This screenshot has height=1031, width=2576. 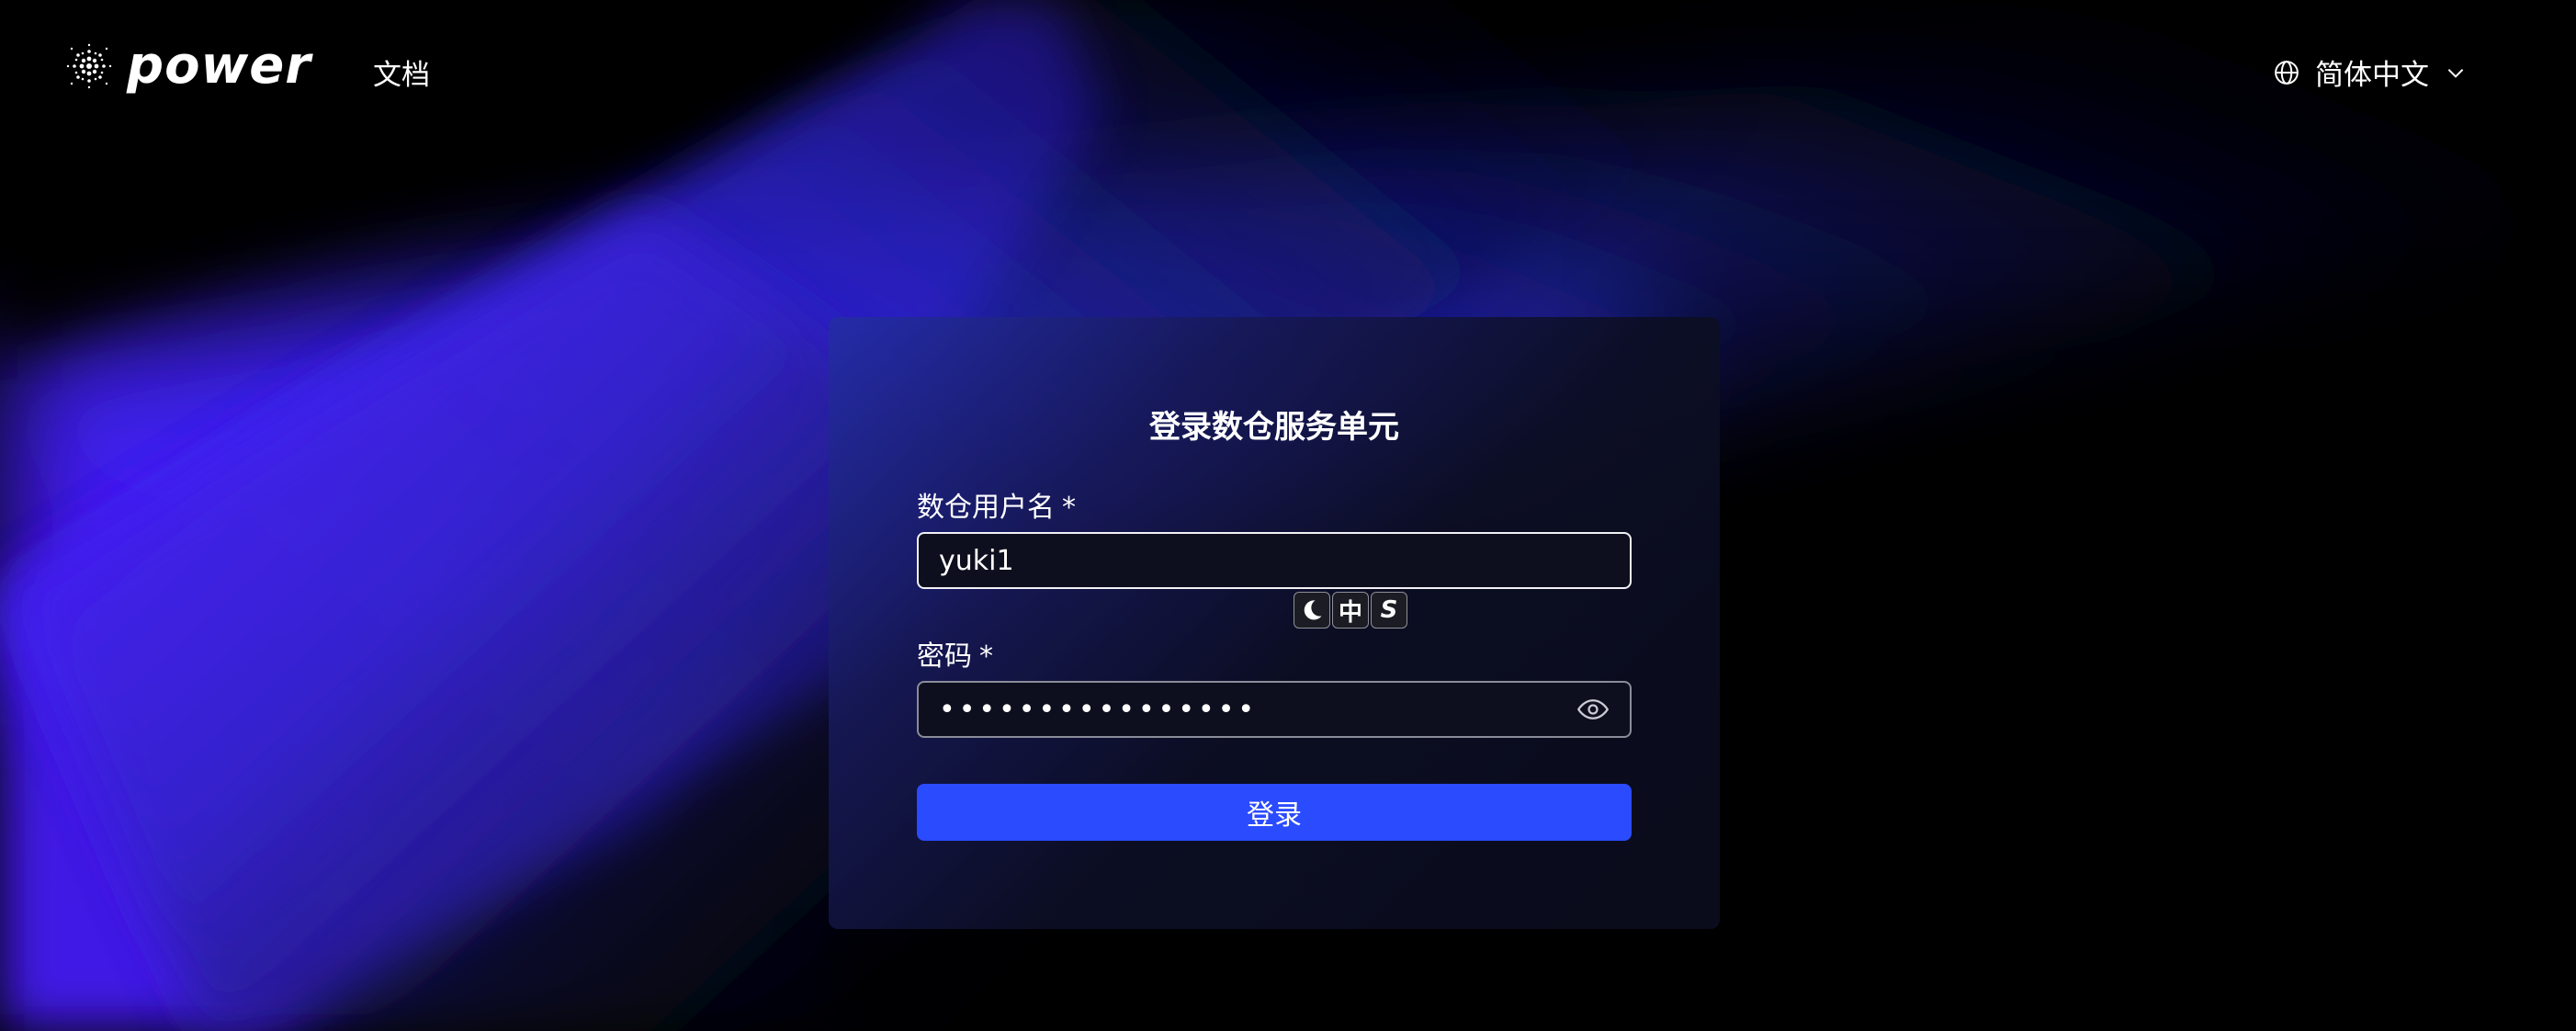 I want to click on language-selector: 简体中文, so click(x=2370, y=72).